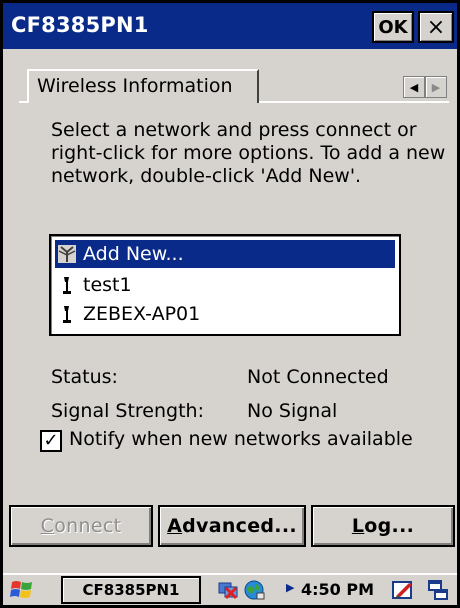 This screenshot has height=608, width=460. What do you see at coordinates (436, 27) in the screenshot?
I see `close-button: ×` at bounding box center [436, 27].